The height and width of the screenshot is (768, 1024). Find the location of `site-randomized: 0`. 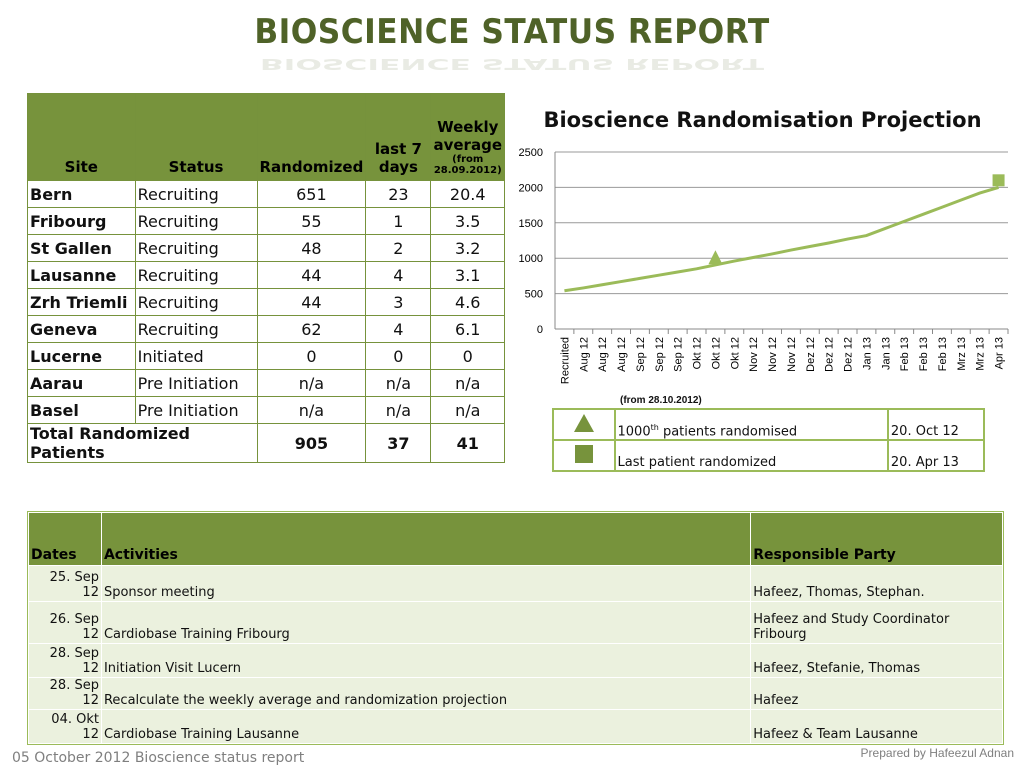

site-randomized: 0 is located at coordinates (311, 356).